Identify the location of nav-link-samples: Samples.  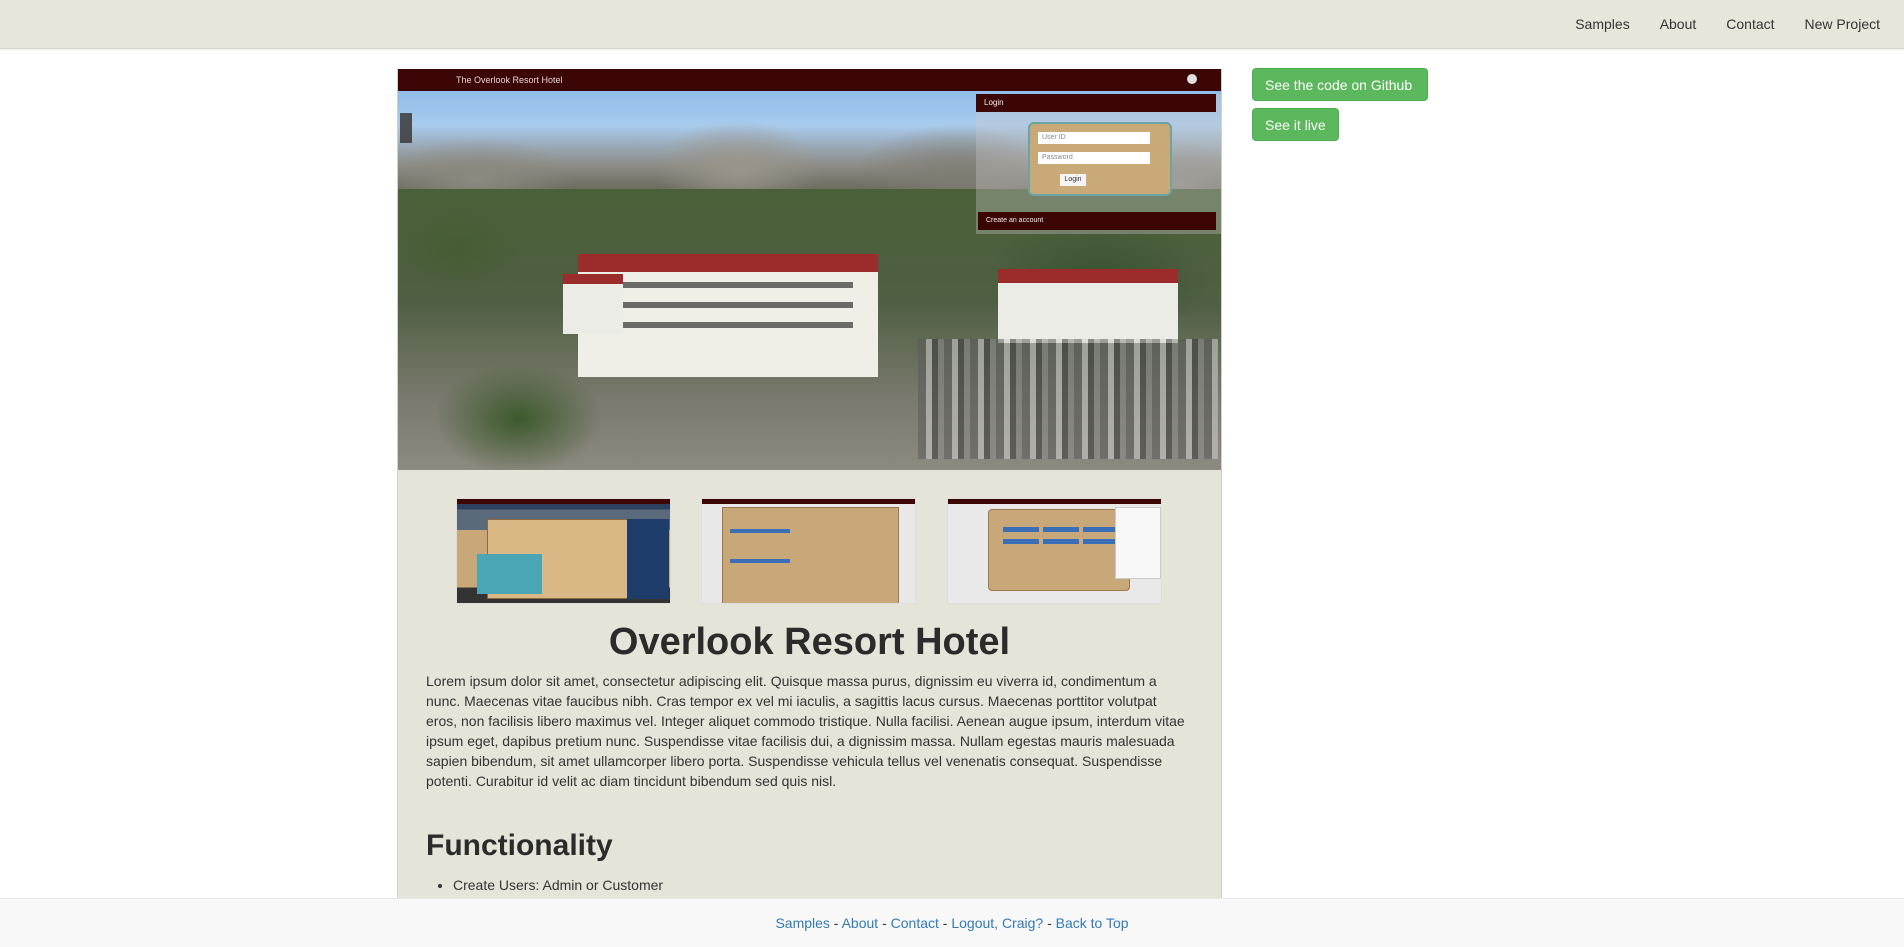
(1602, 24).